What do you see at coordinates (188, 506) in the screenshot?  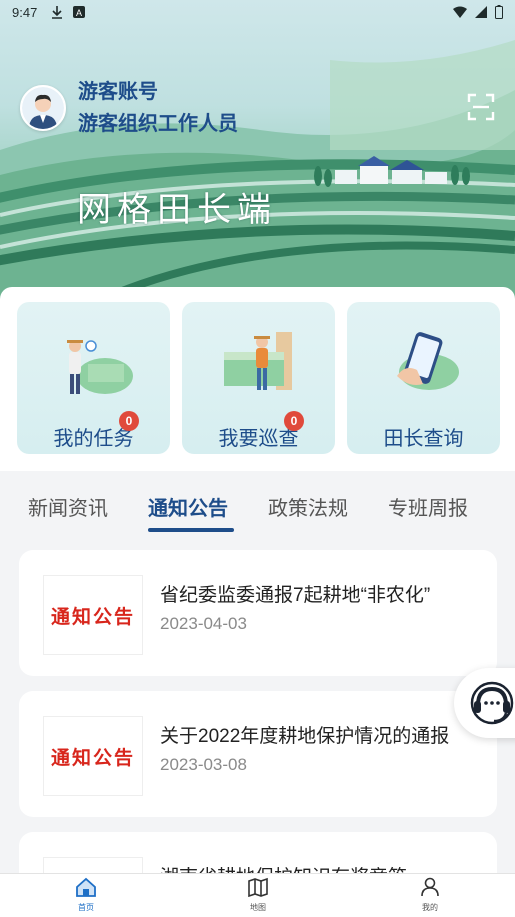 I see `tab-notices: 通知公告` at bounding box center [188, 506].